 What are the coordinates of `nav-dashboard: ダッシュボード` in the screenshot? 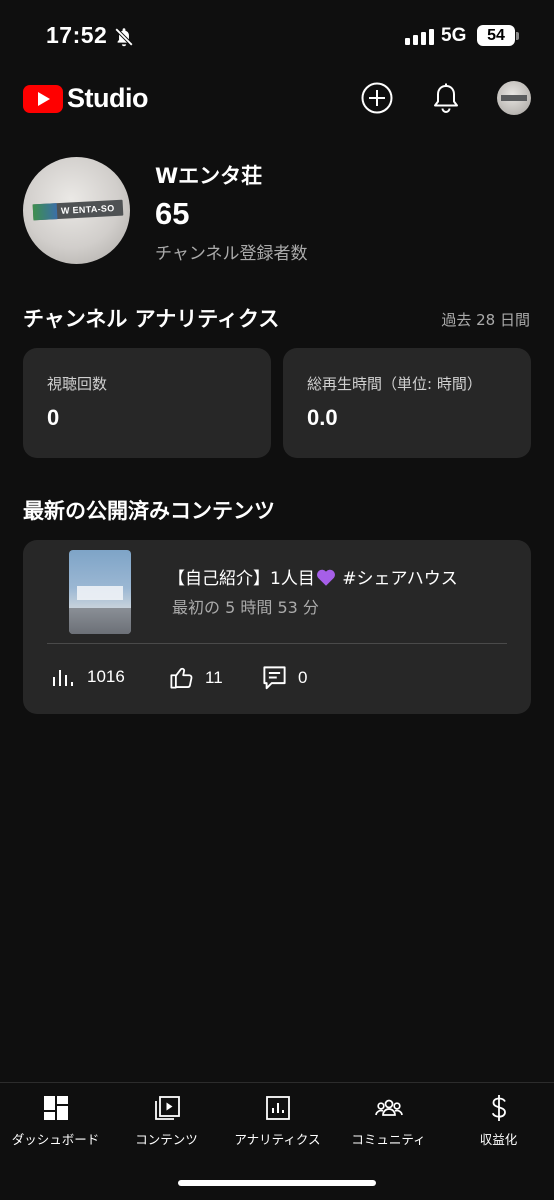 It's located at (55, 1120).